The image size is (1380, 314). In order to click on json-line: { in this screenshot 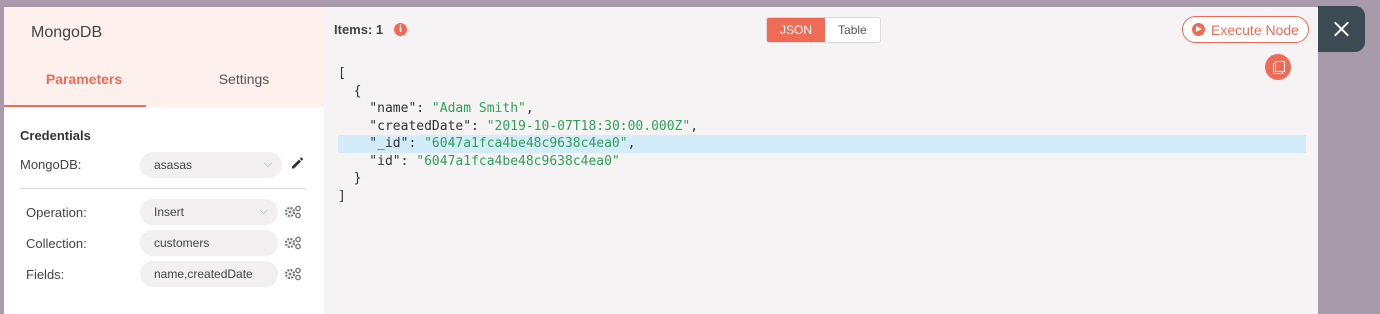, I will do `click(350, 91)`.